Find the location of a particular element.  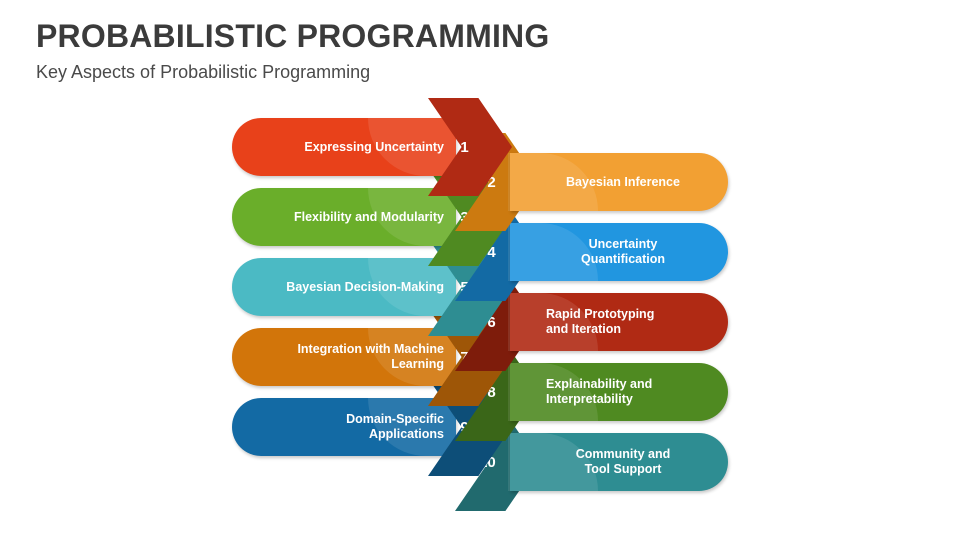

arrow-bar-10: Community and Tool Support is located at coordinates (618, 462).